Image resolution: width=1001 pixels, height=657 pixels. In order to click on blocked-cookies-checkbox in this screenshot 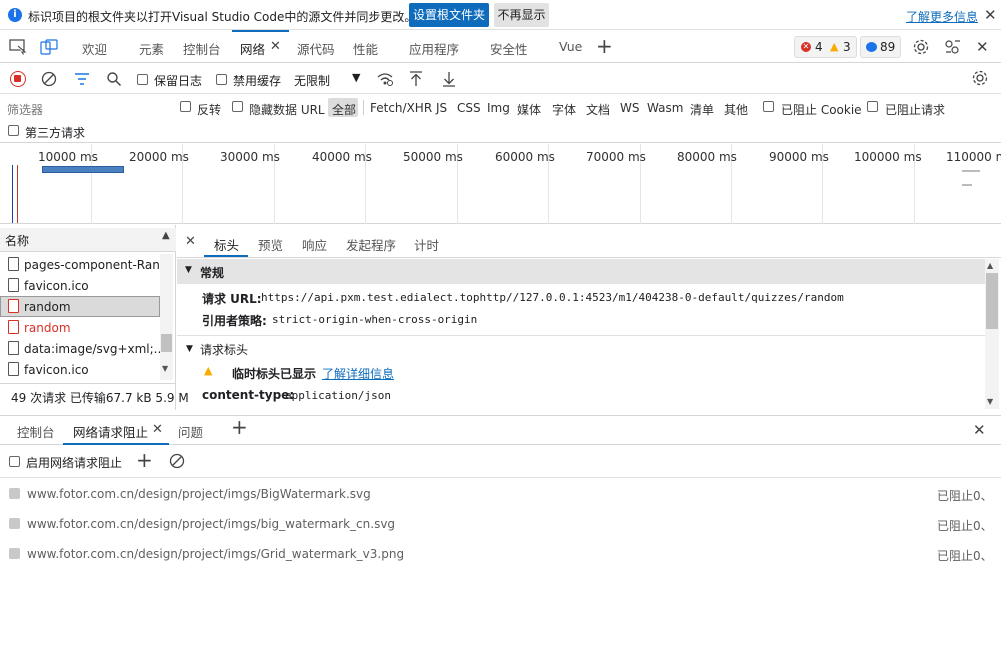, I will do `click(768, 106)`.